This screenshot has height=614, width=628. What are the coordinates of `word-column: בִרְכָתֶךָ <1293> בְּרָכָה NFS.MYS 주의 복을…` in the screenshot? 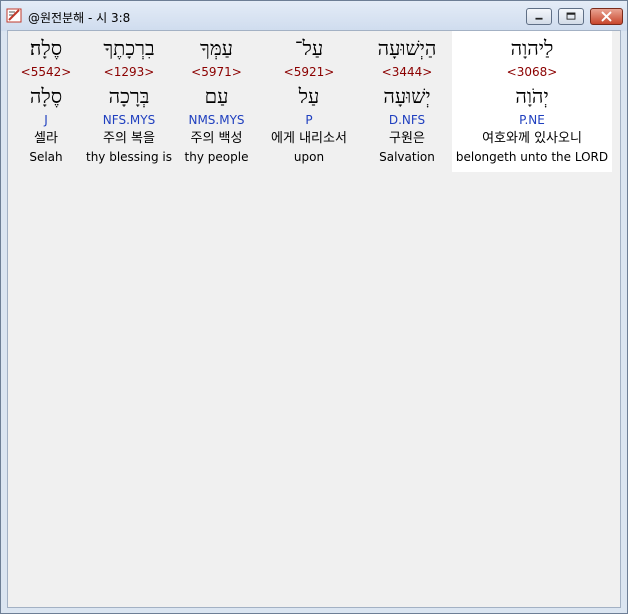 It's located at (129, 101).